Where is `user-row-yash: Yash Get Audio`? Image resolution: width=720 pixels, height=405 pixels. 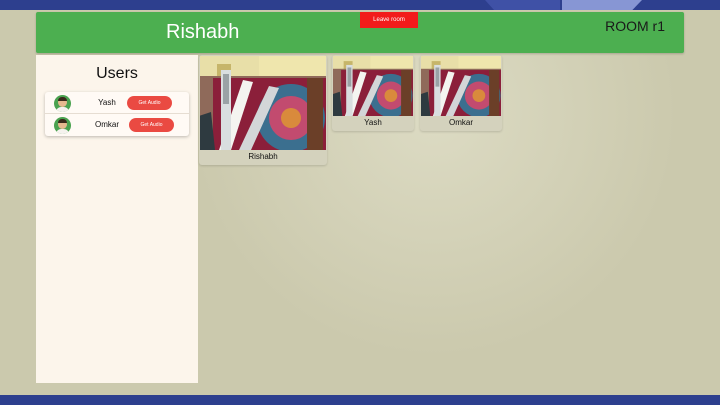
user-row-yash: Yash Get Audio is located at coordinates (117, 103).